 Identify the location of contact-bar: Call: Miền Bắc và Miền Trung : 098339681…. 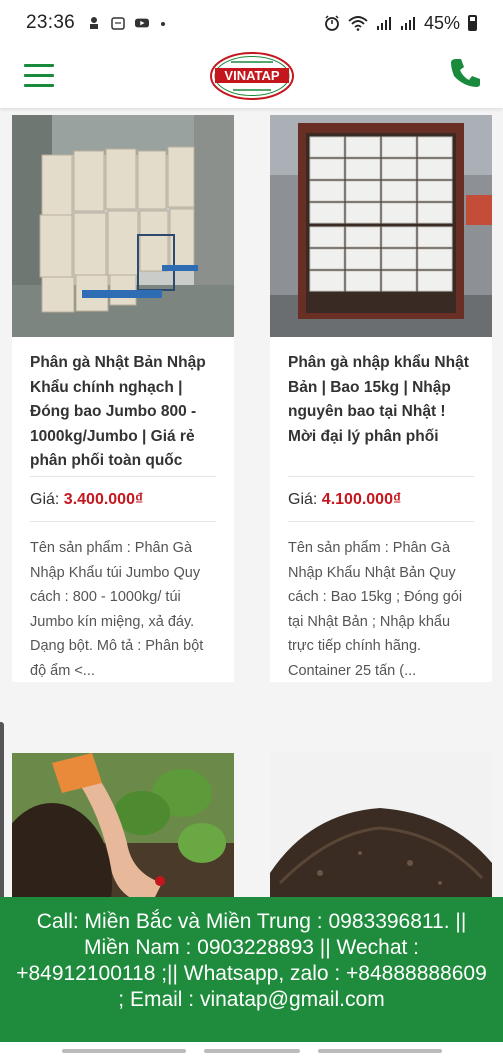
(251, 969).